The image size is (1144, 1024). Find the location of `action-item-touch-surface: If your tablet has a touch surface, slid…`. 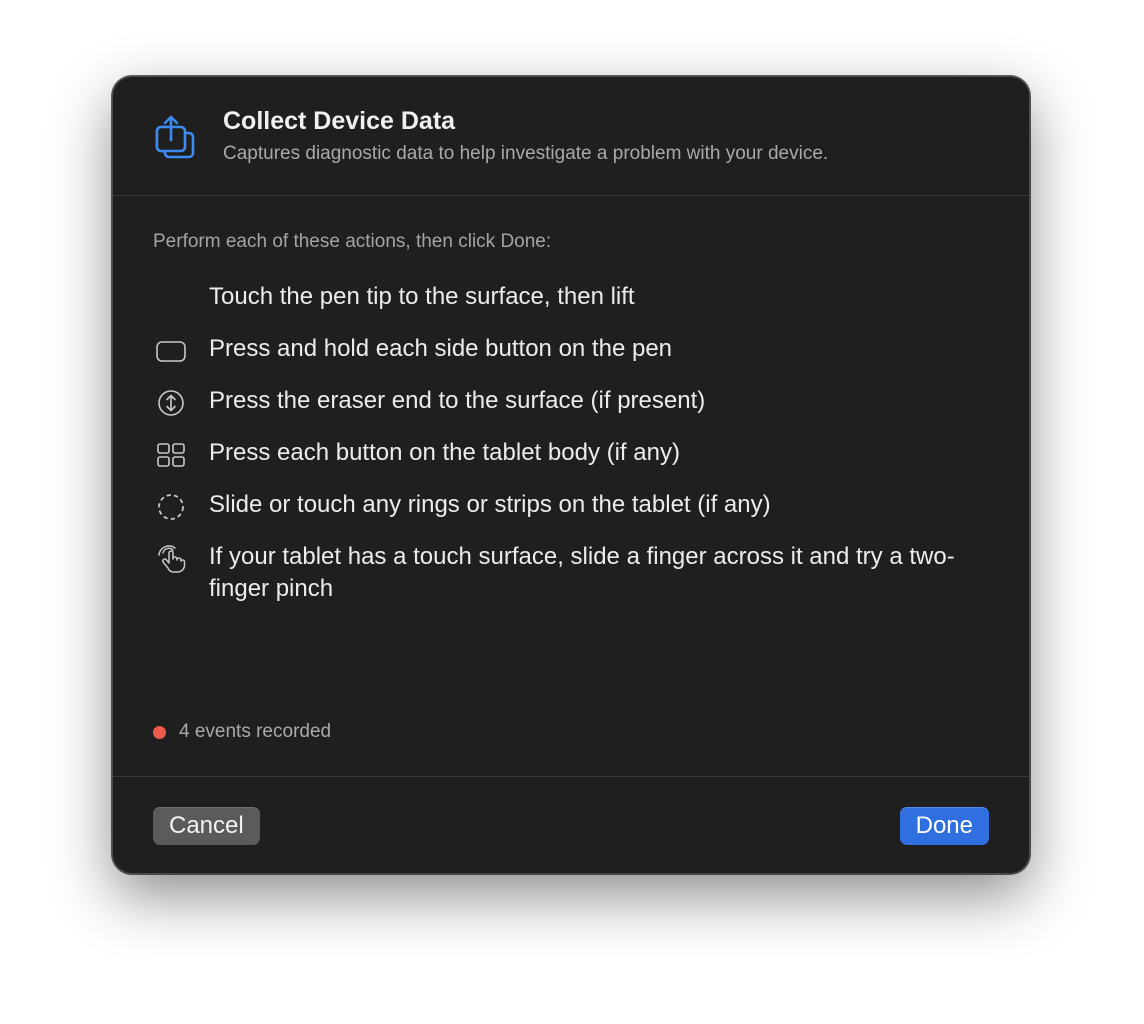

action-item-touch-surface: If your tablet has a touch surface, slid… is located at coordinates (573, 573).